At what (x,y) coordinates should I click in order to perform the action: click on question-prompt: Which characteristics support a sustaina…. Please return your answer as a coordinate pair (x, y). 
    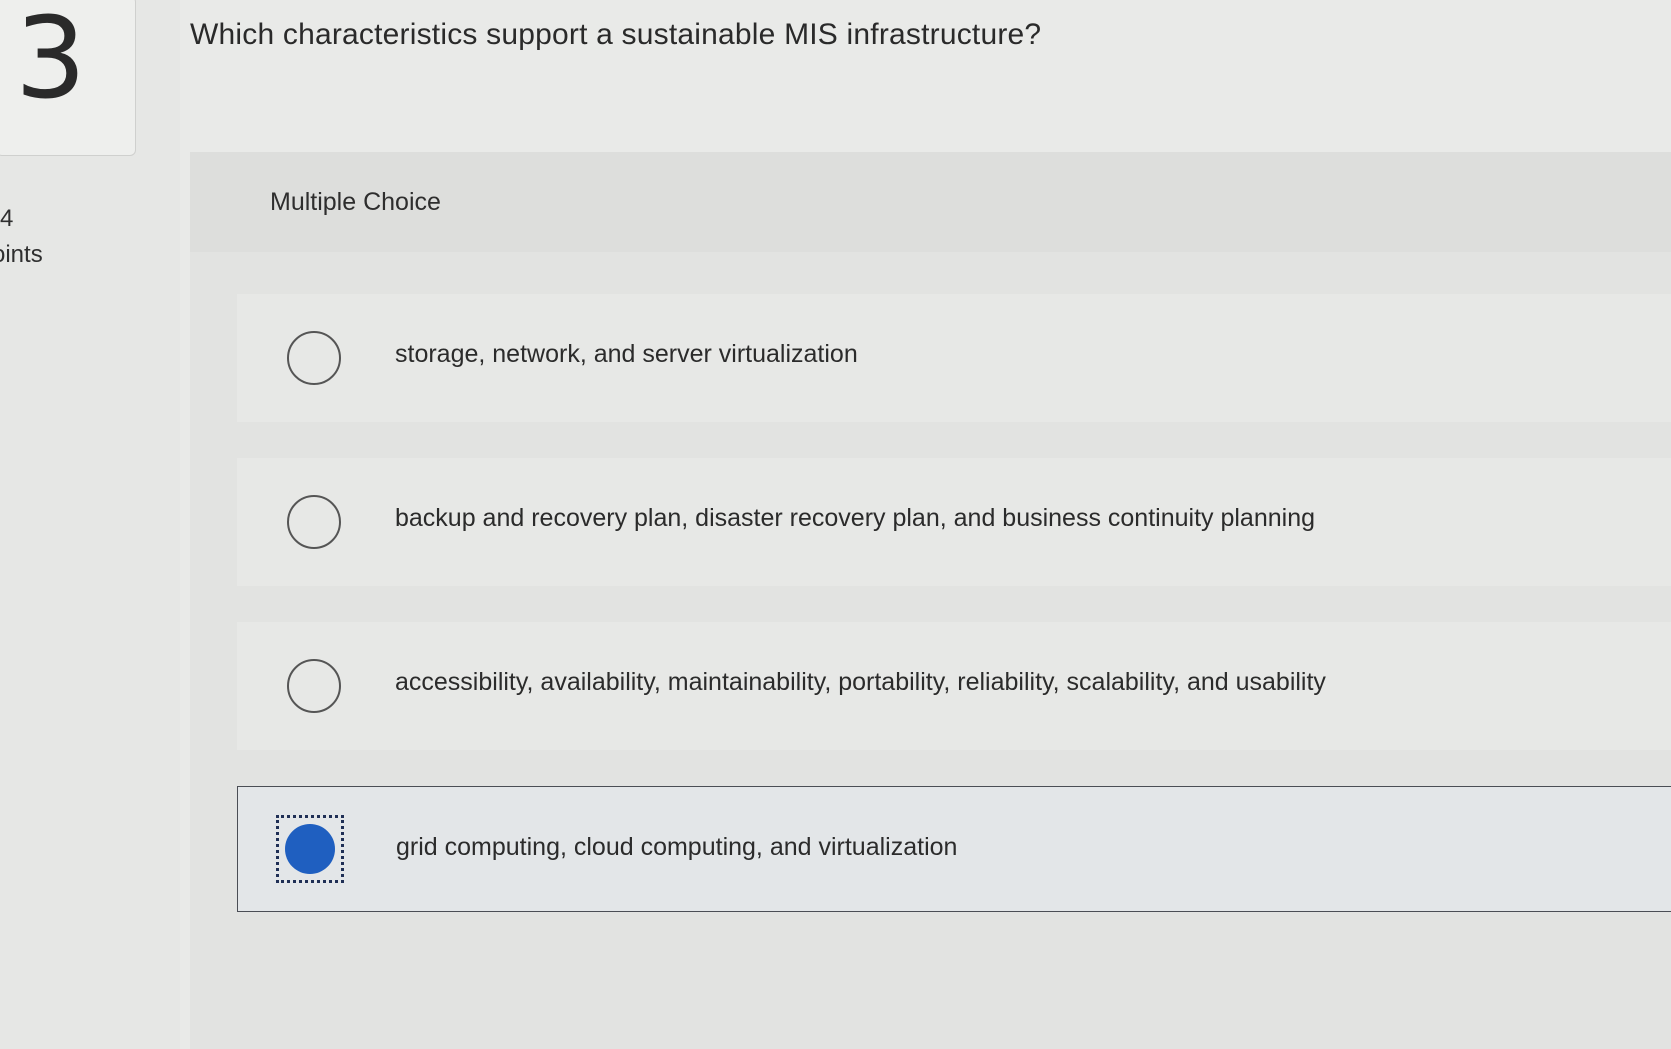
    Looking at the image, I should click on (616, 34).